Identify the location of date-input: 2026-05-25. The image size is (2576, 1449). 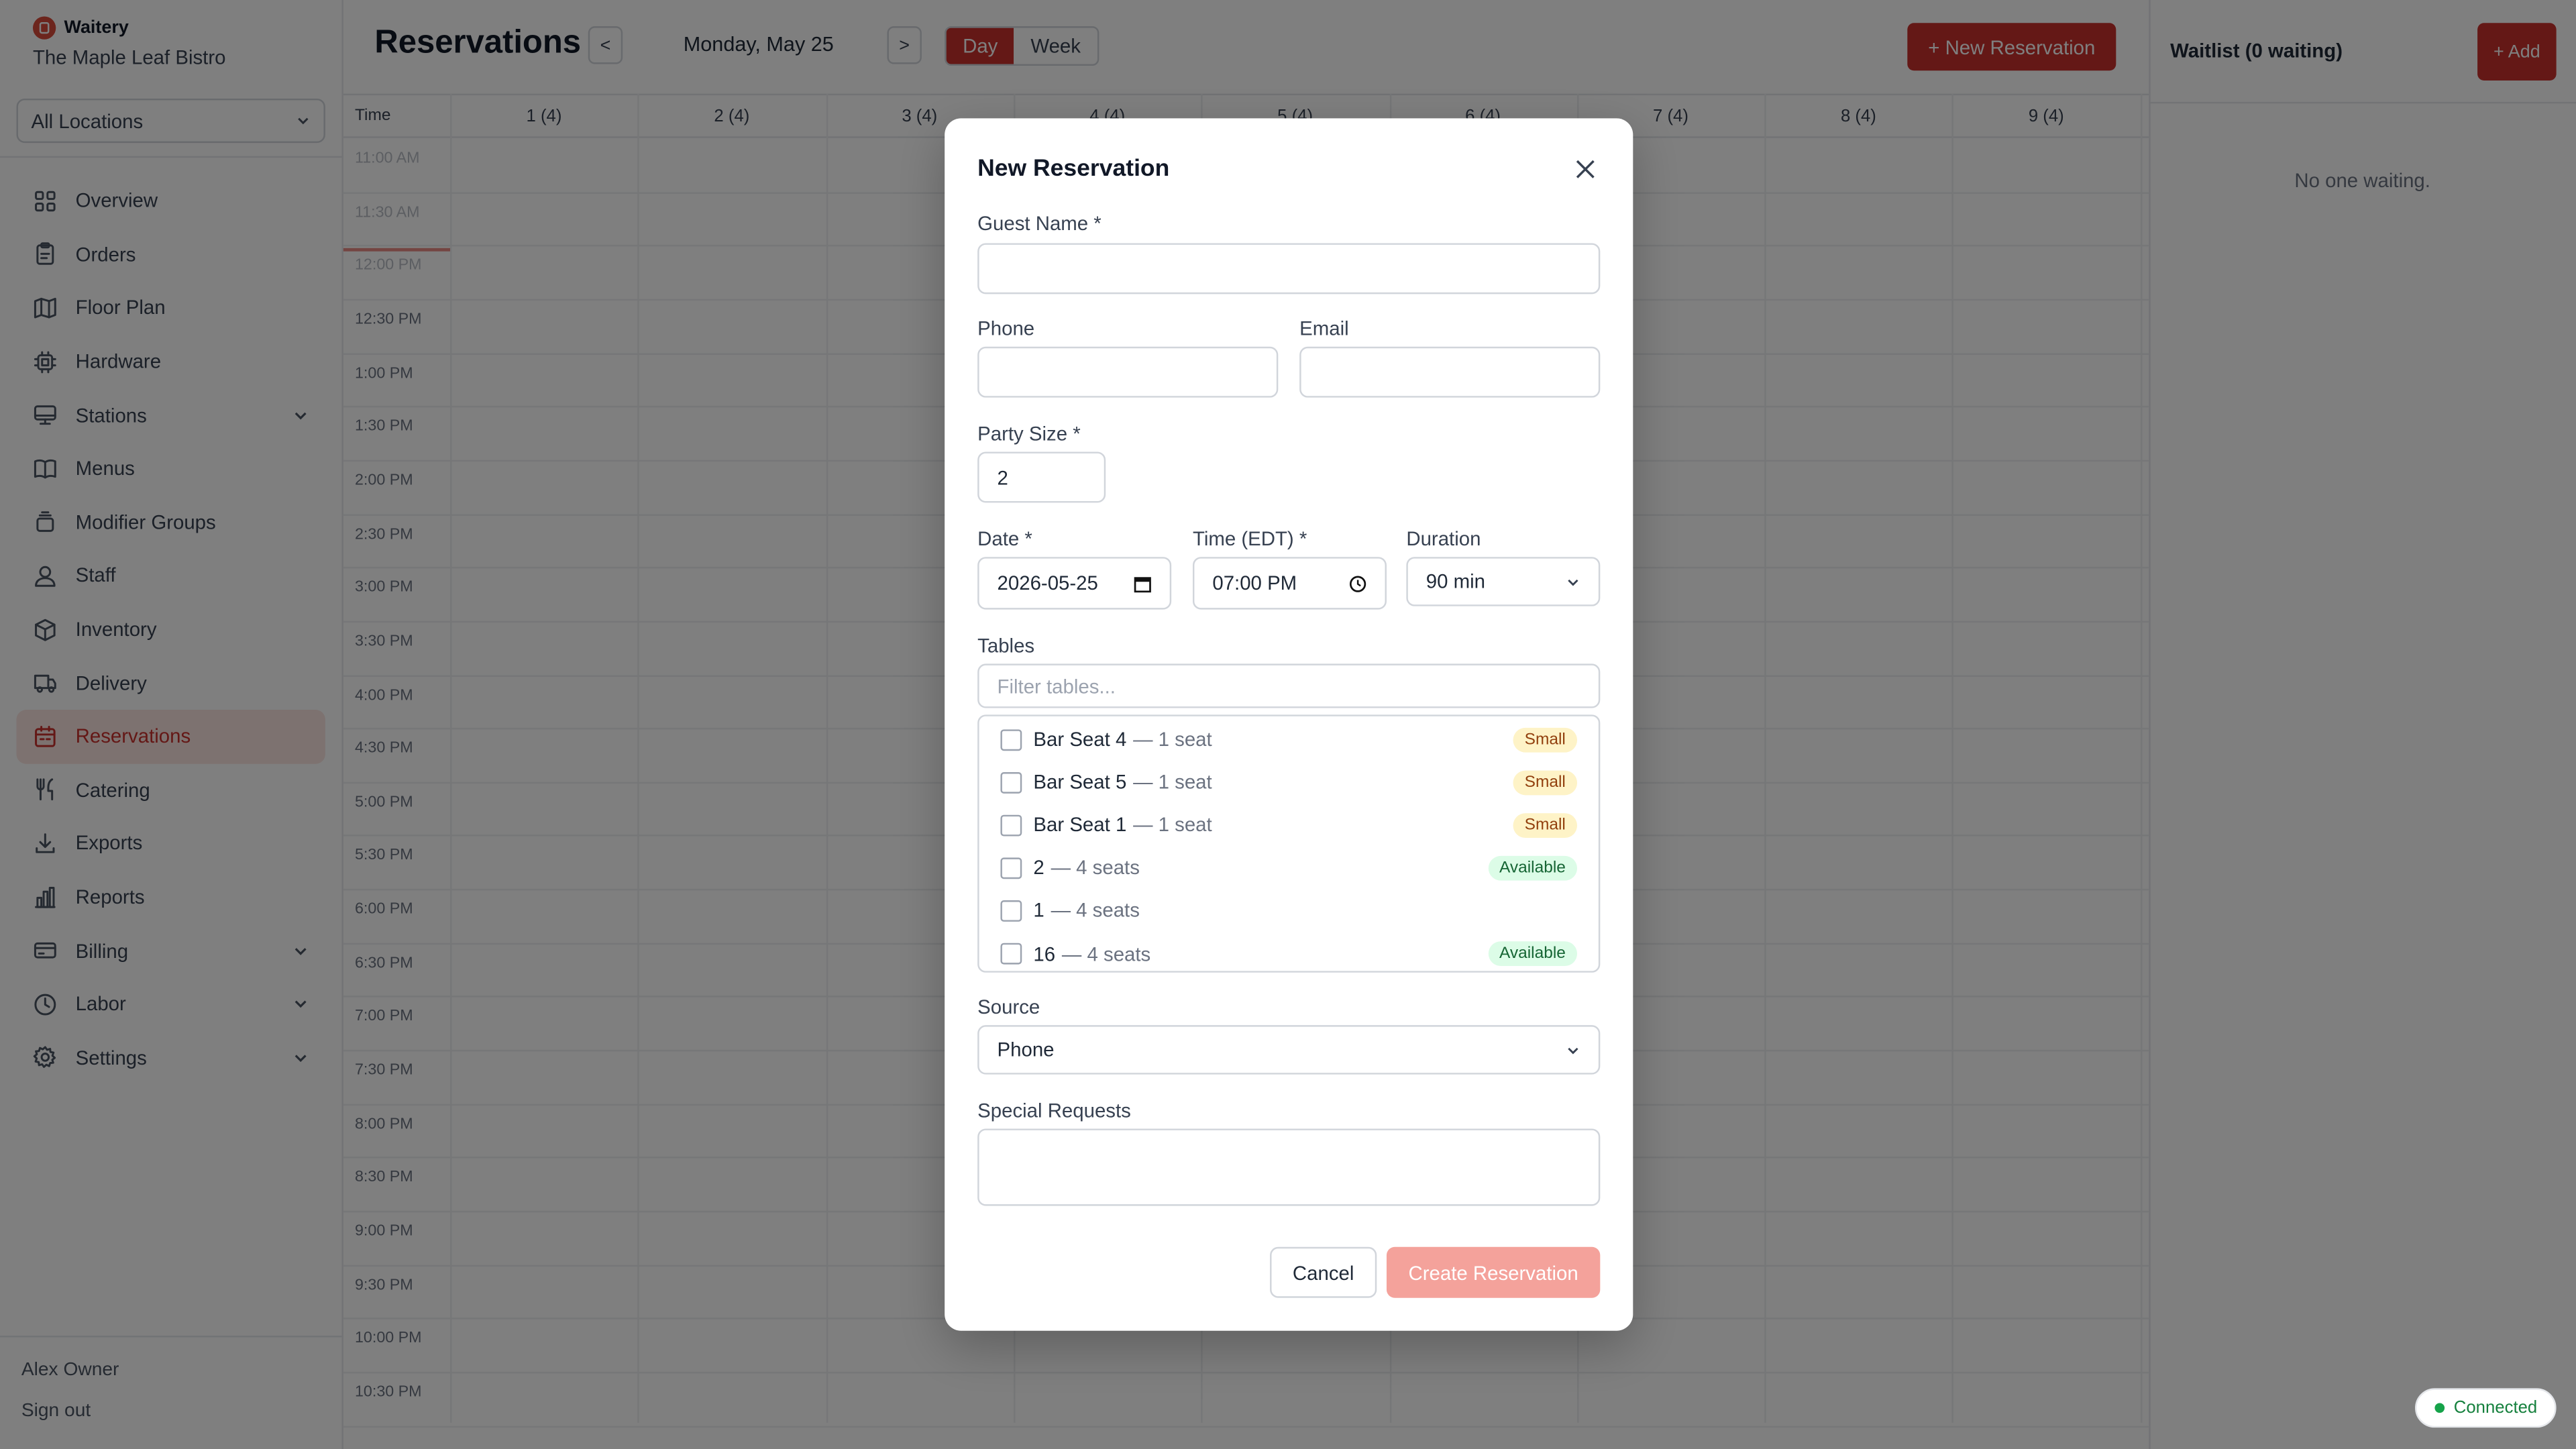
(1074, 583).